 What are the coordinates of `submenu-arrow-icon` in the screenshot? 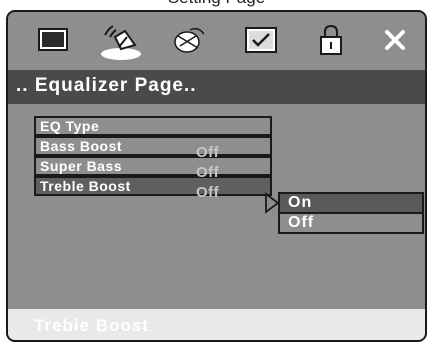 It's located at (272, 203).